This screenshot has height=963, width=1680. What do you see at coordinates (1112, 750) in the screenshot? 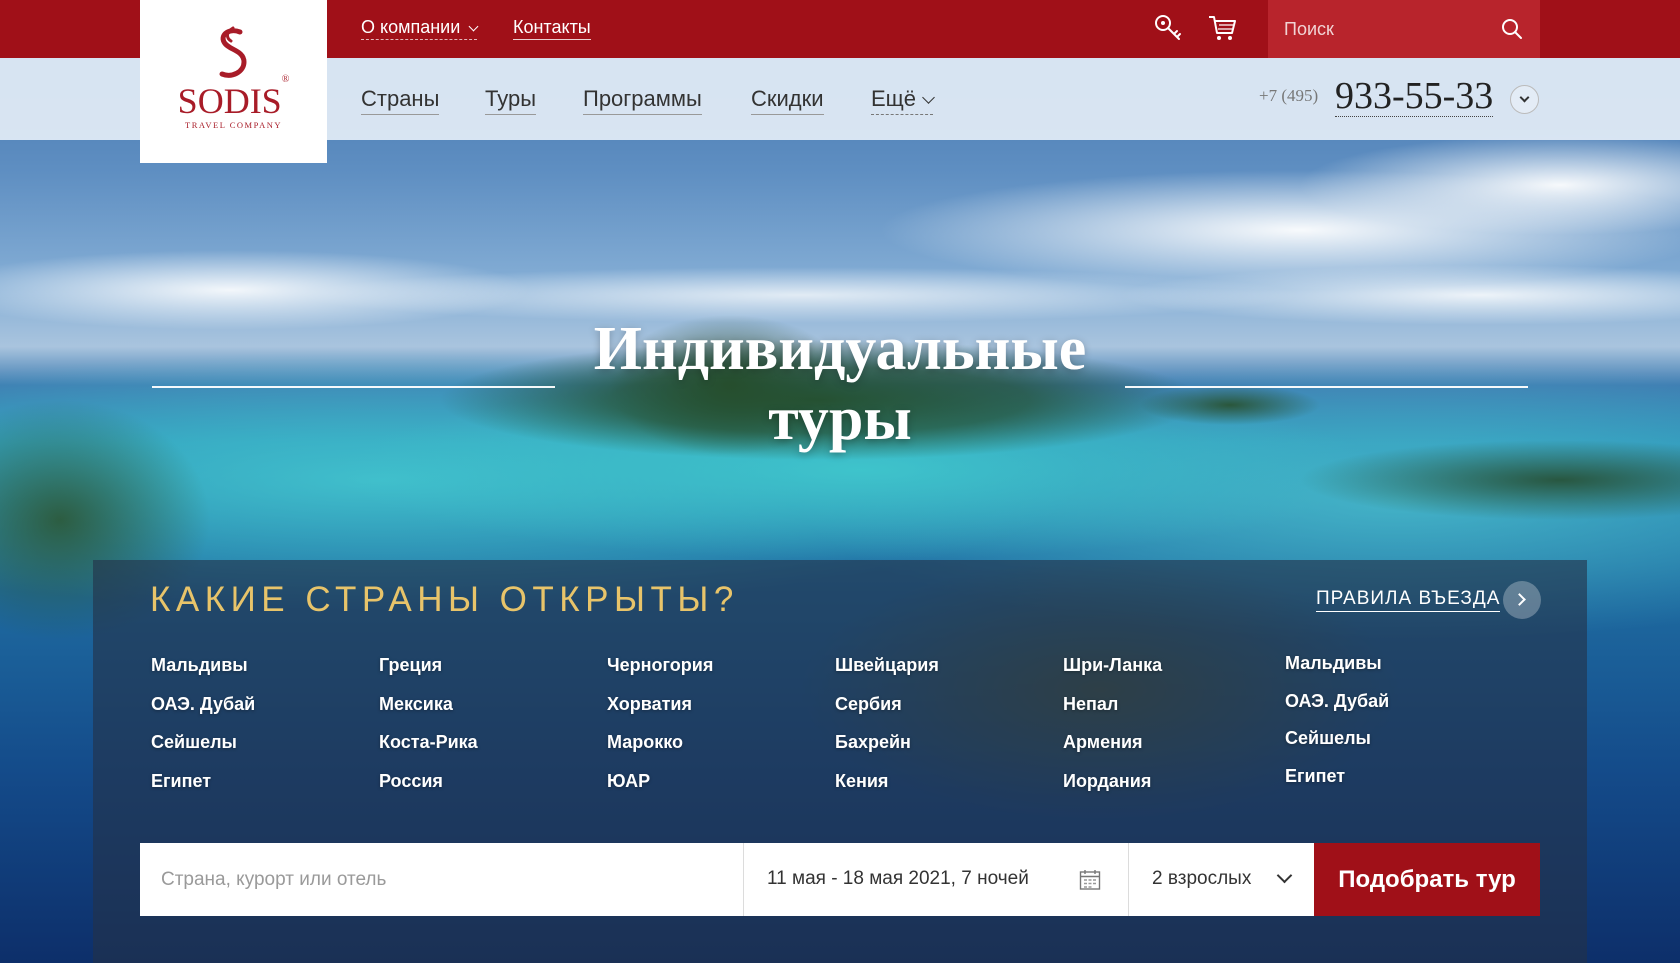
I see `country-link: Армения` at bounding box center [1112, 750].